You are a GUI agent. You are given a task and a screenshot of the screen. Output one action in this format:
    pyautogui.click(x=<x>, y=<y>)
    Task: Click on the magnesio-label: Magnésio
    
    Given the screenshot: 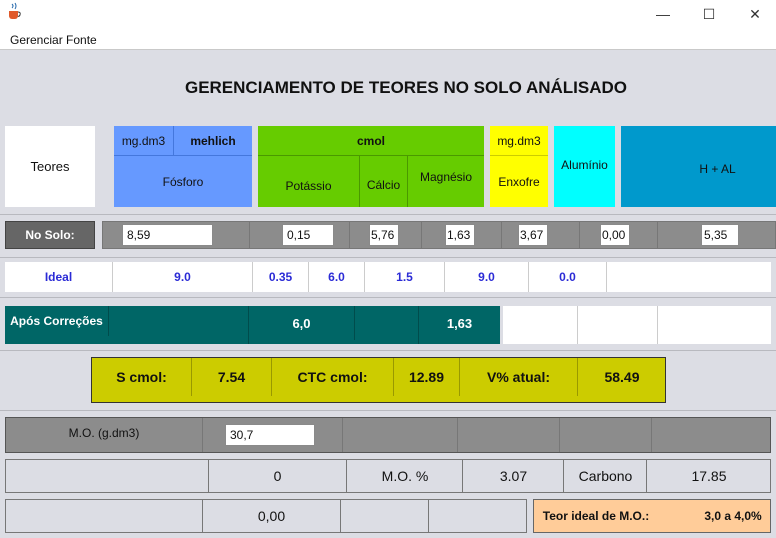 What is the action you would take?
    pyautogui.click(x=446, y=177)
    